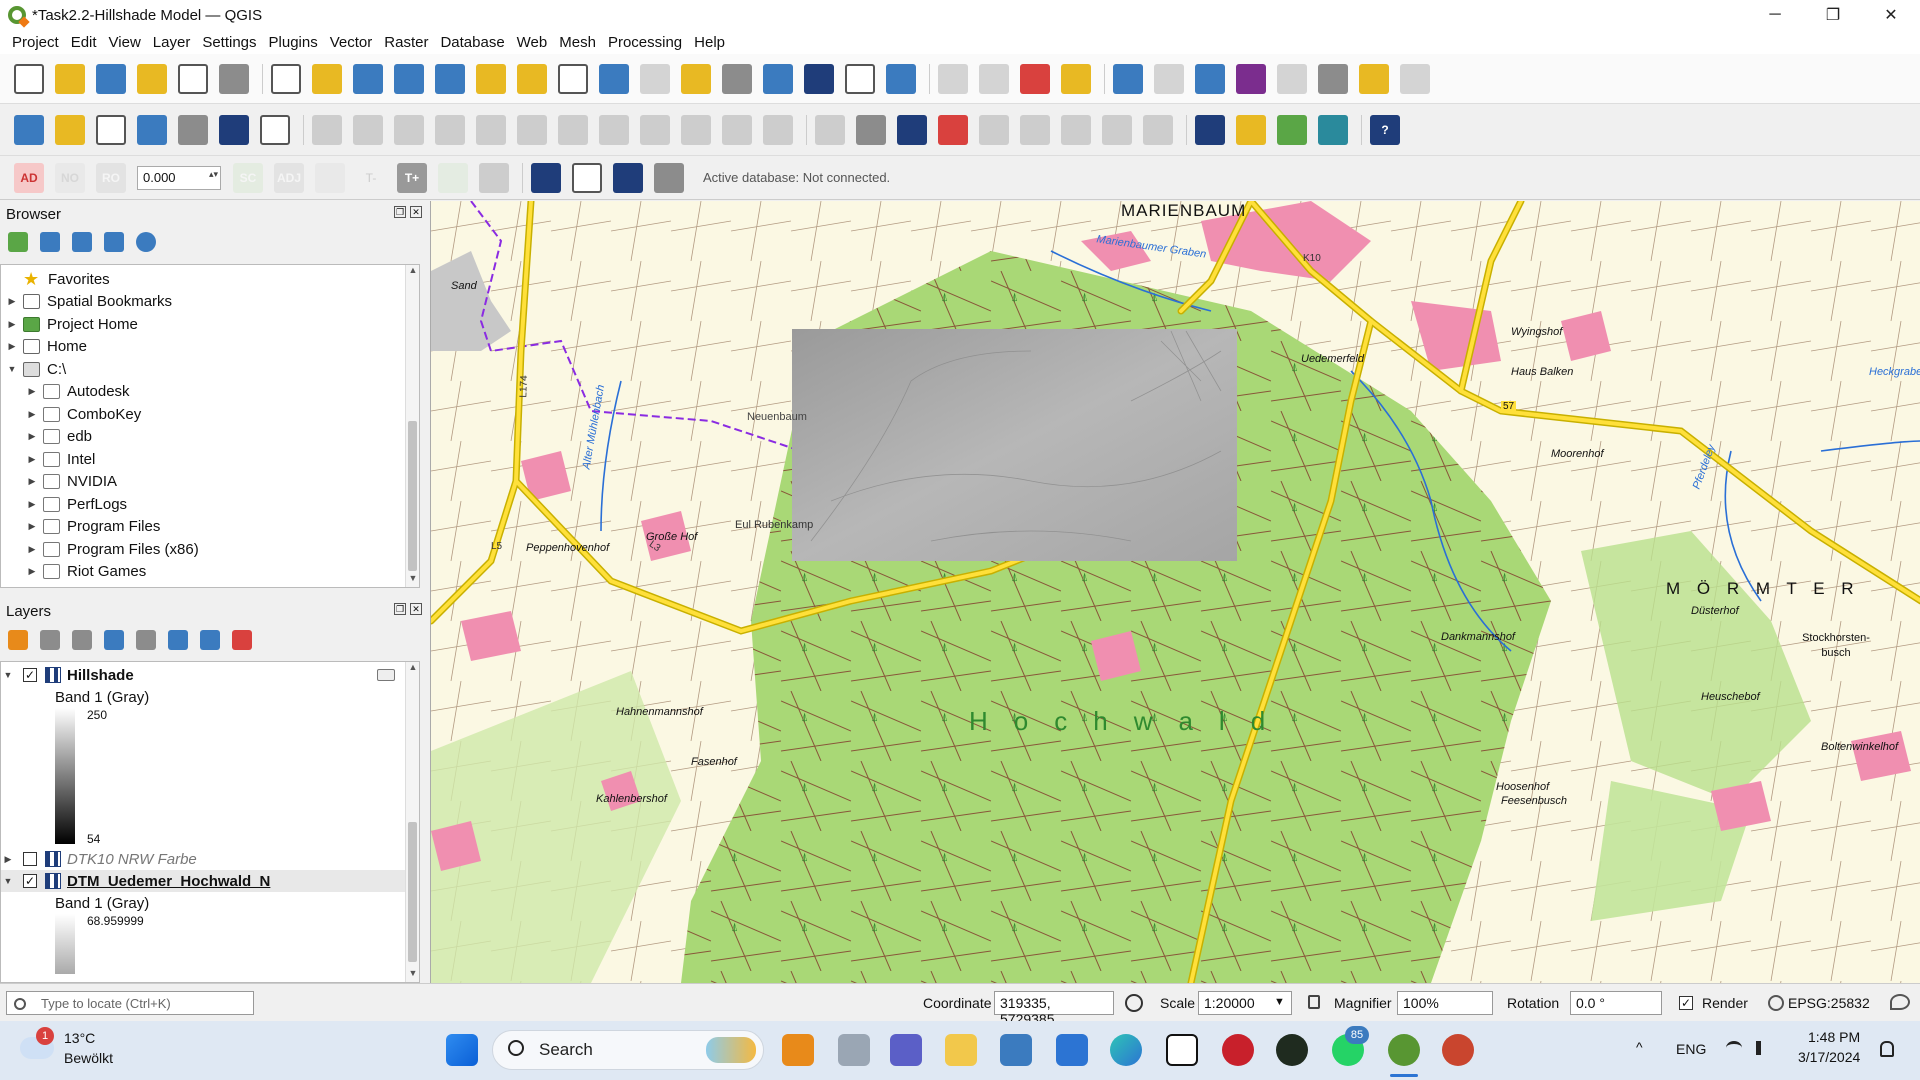 Image resolution: width=1920 pixels, height=1080 pixels. Describe the element at coordinates (35, 42) in the screenshot. I see `menu-project: Project` at that location.